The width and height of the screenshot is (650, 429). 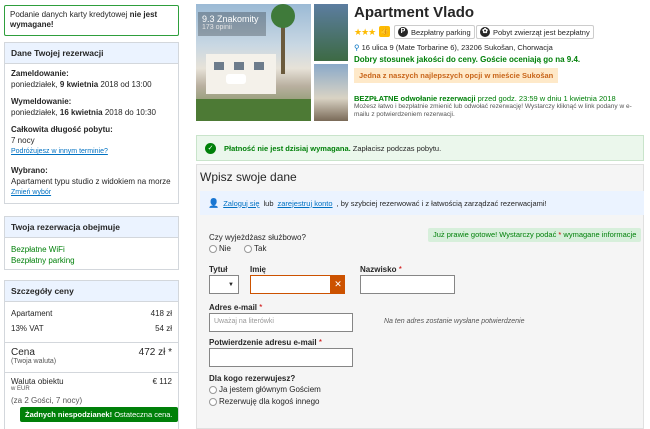 What do you see at coordinates (23, 140) in the screenshot?
I see `stay-length-value: 7 nocy` at bounding box center [23, 140].